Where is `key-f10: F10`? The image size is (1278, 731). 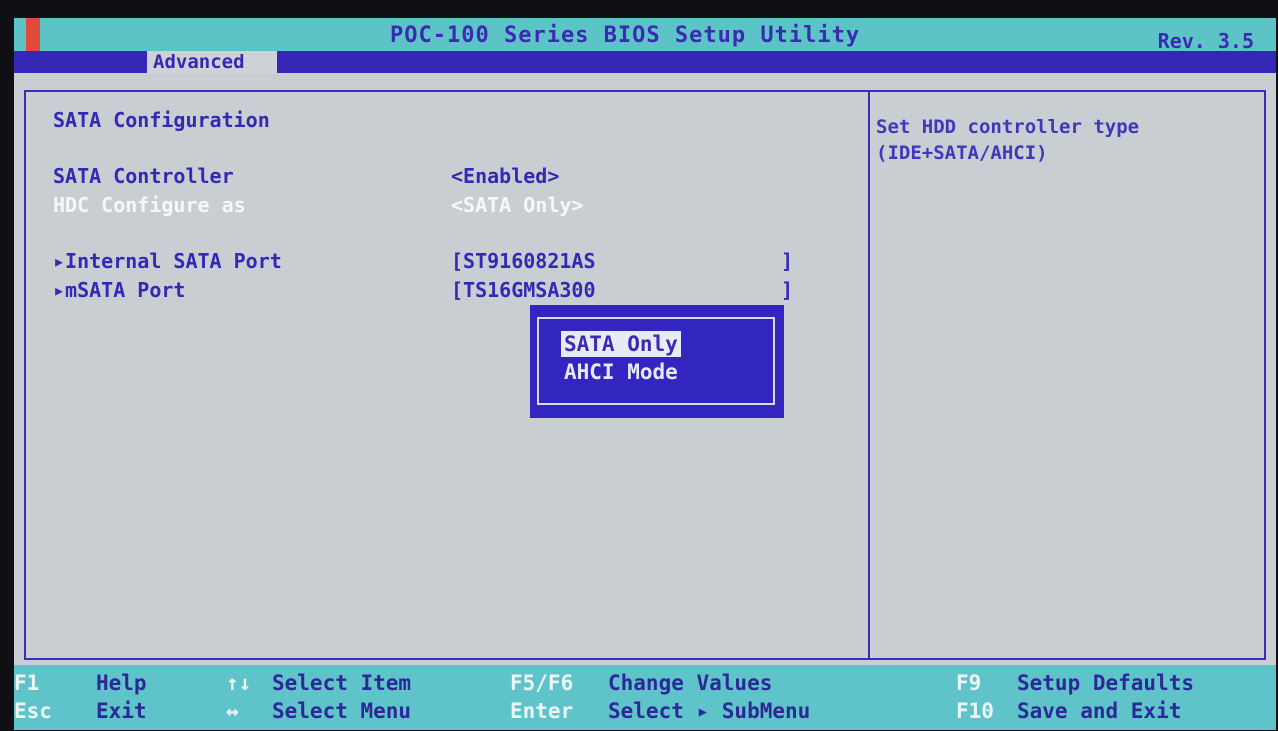 key-f10: F10 is located at coordinates (975, 711).